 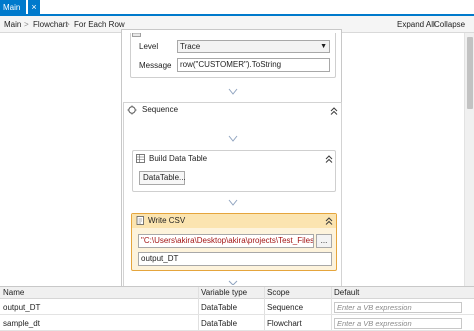 I want to click on write-csv-title: Write CSV, so click(x=167, y=220).